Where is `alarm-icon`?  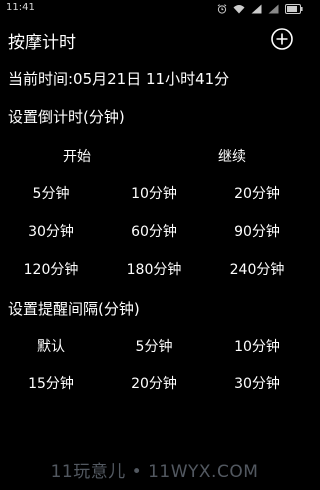 alarm-icon is located at coordinates (222, 9).